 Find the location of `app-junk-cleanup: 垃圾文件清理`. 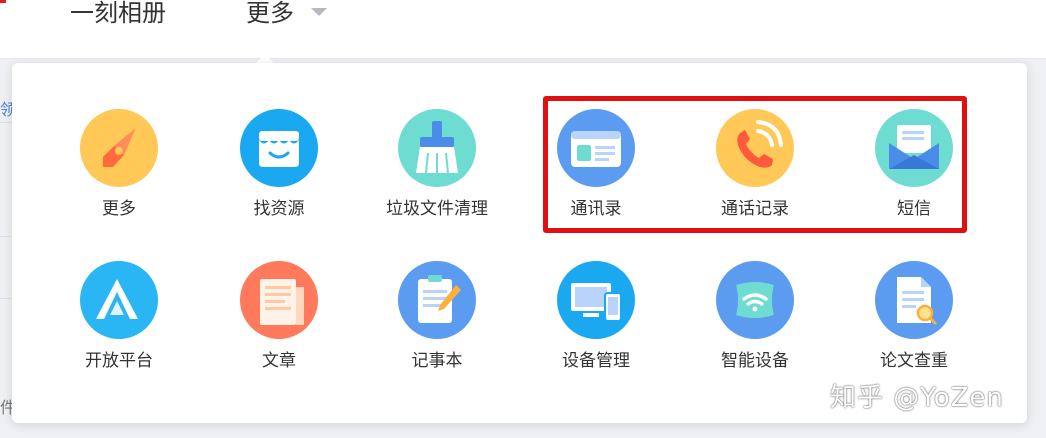

app-junk-cleanup: 垃圾文件清理 is located at coordinates (437, 165).